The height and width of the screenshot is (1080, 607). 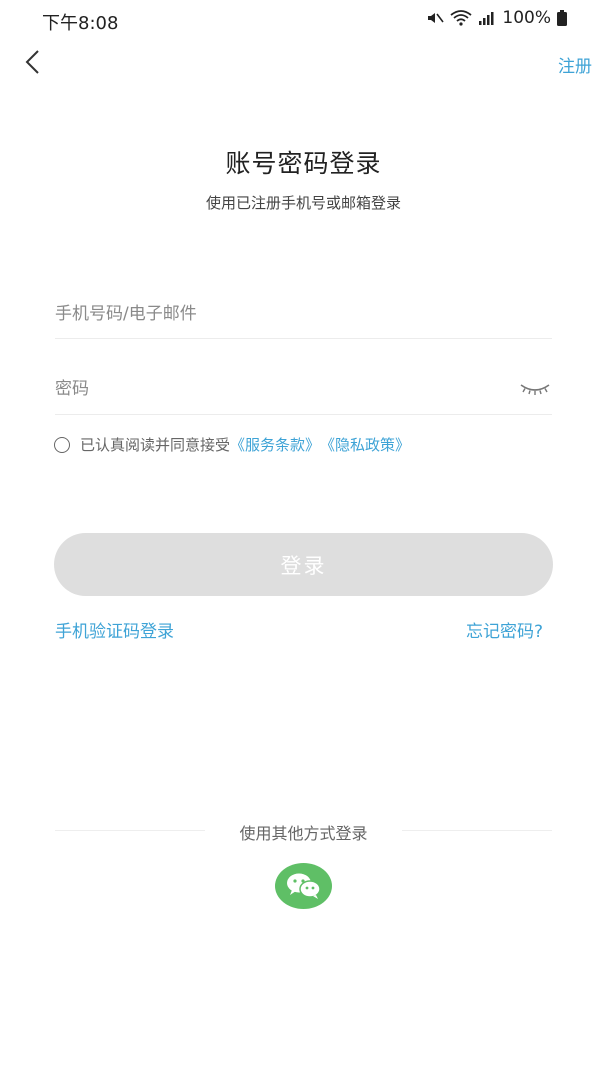 I want to click on mute-icon, so click(x=436, y=18).